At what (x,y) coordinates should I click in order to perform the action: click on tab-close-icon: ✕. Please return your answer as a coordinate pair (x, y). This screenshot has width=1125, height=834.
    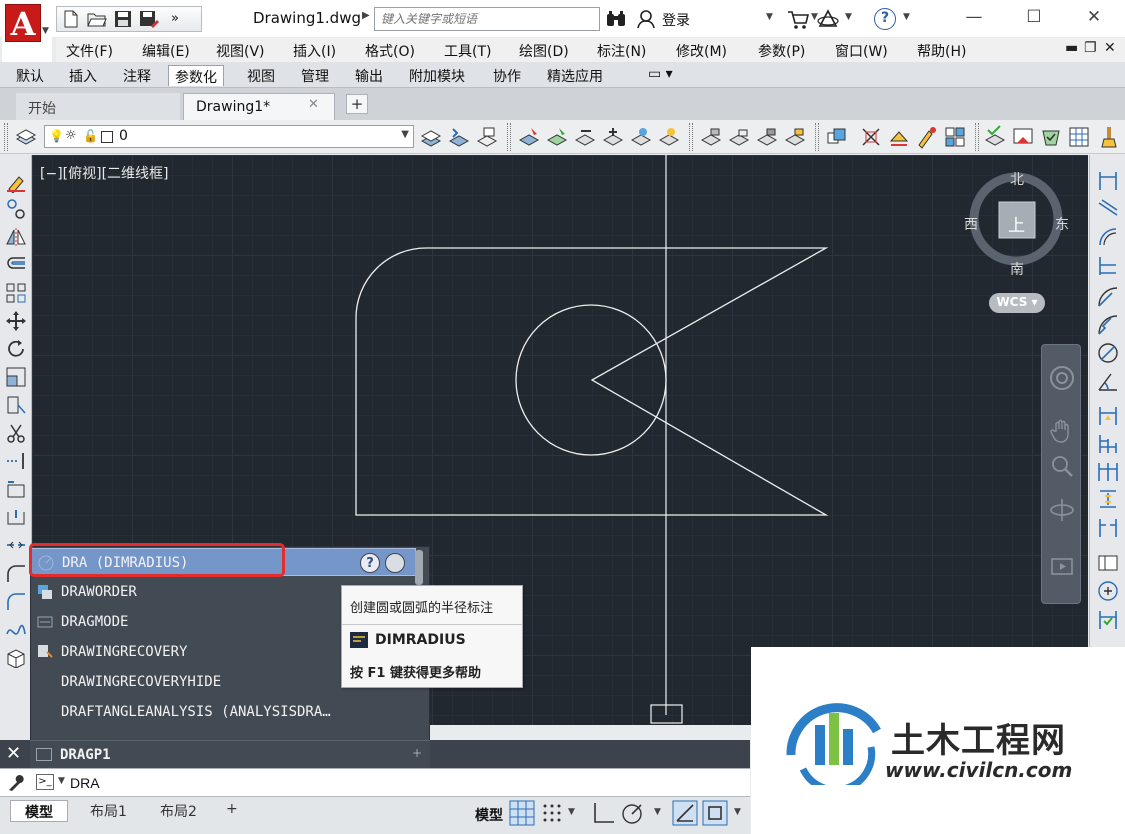
    Looking at the image, I should click on (313, 104).